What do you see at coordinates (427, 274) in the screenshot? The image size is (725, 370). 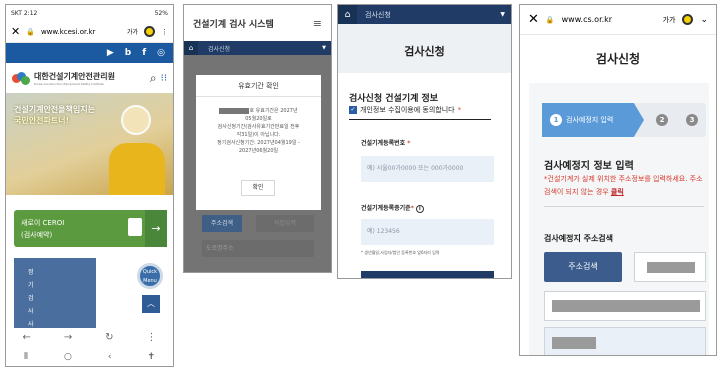 I see `submit-bar` at bounding box center [427, 274].